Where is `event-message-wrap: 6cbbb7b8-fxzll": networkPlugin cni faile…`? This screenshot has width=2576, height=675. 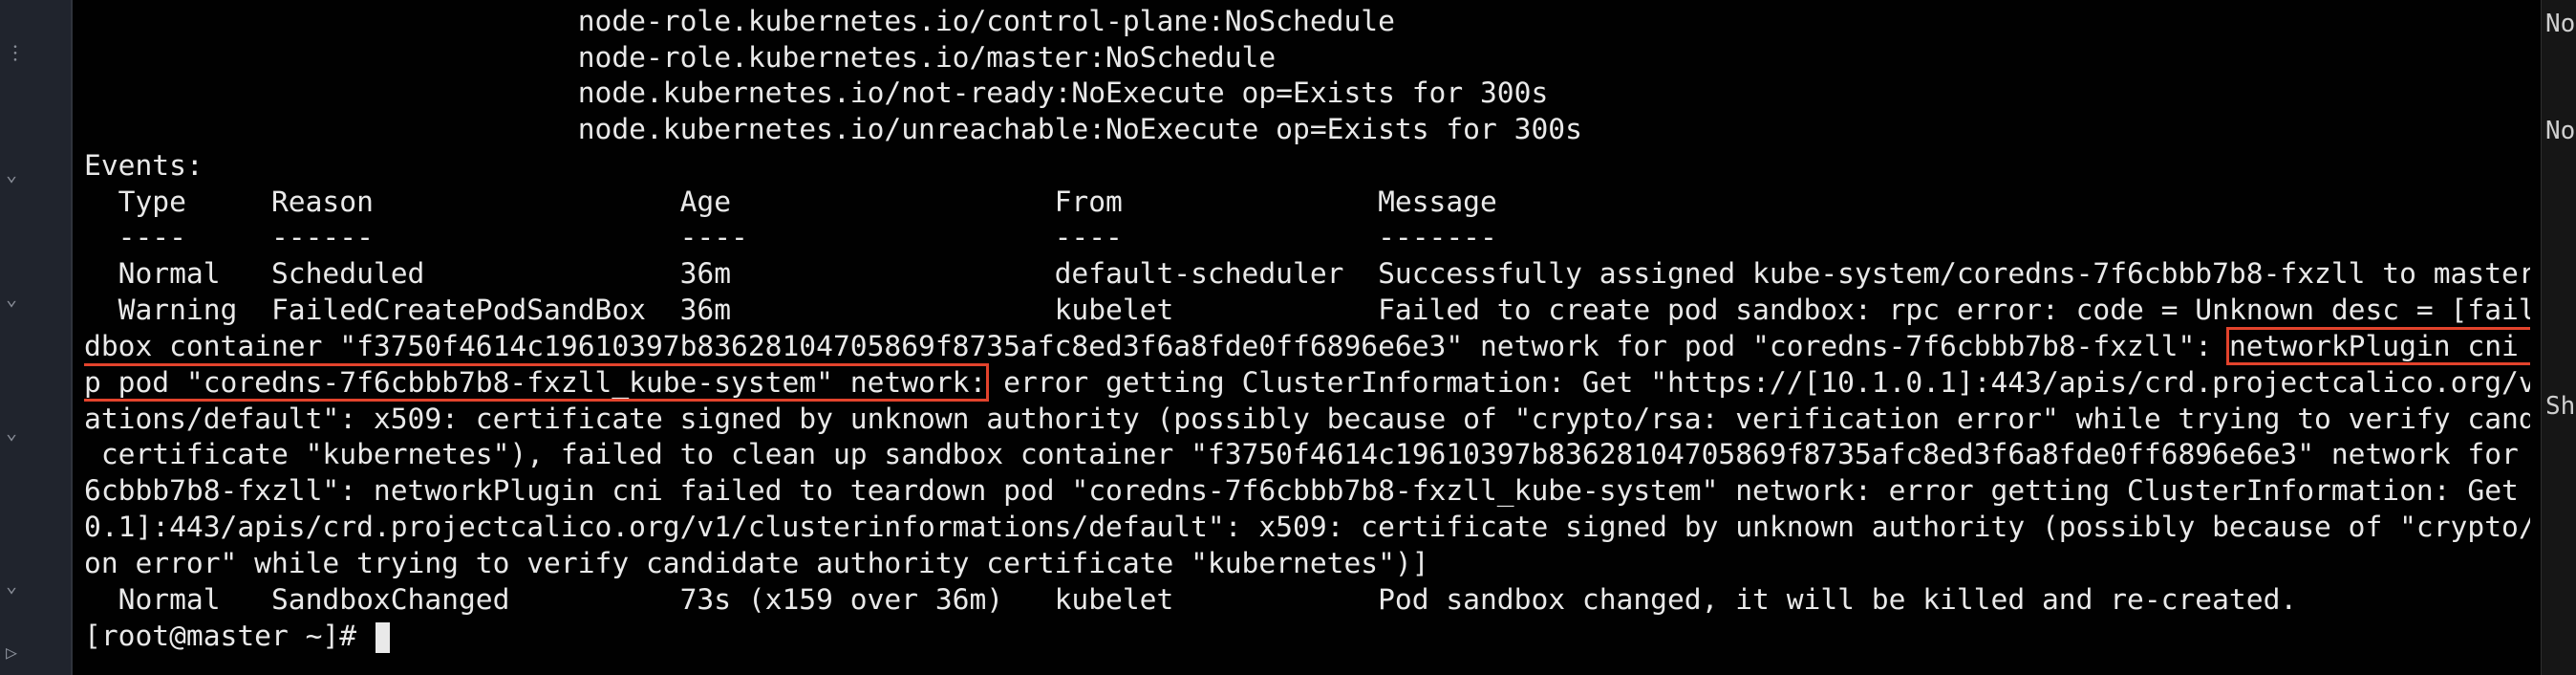
event-message-wrap: 6cbbb7b8-fxzll": networkPlugin cni faile… is located at coordinates (1307, 490).